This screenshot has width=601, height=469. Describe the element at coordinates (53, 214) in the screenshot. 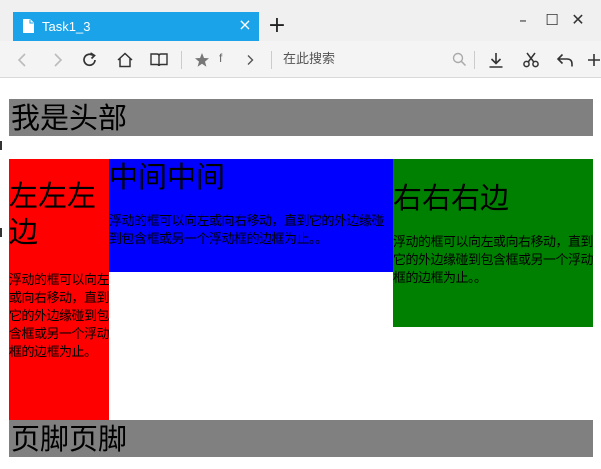

I see `left-column-title: 左左左边` at that location.